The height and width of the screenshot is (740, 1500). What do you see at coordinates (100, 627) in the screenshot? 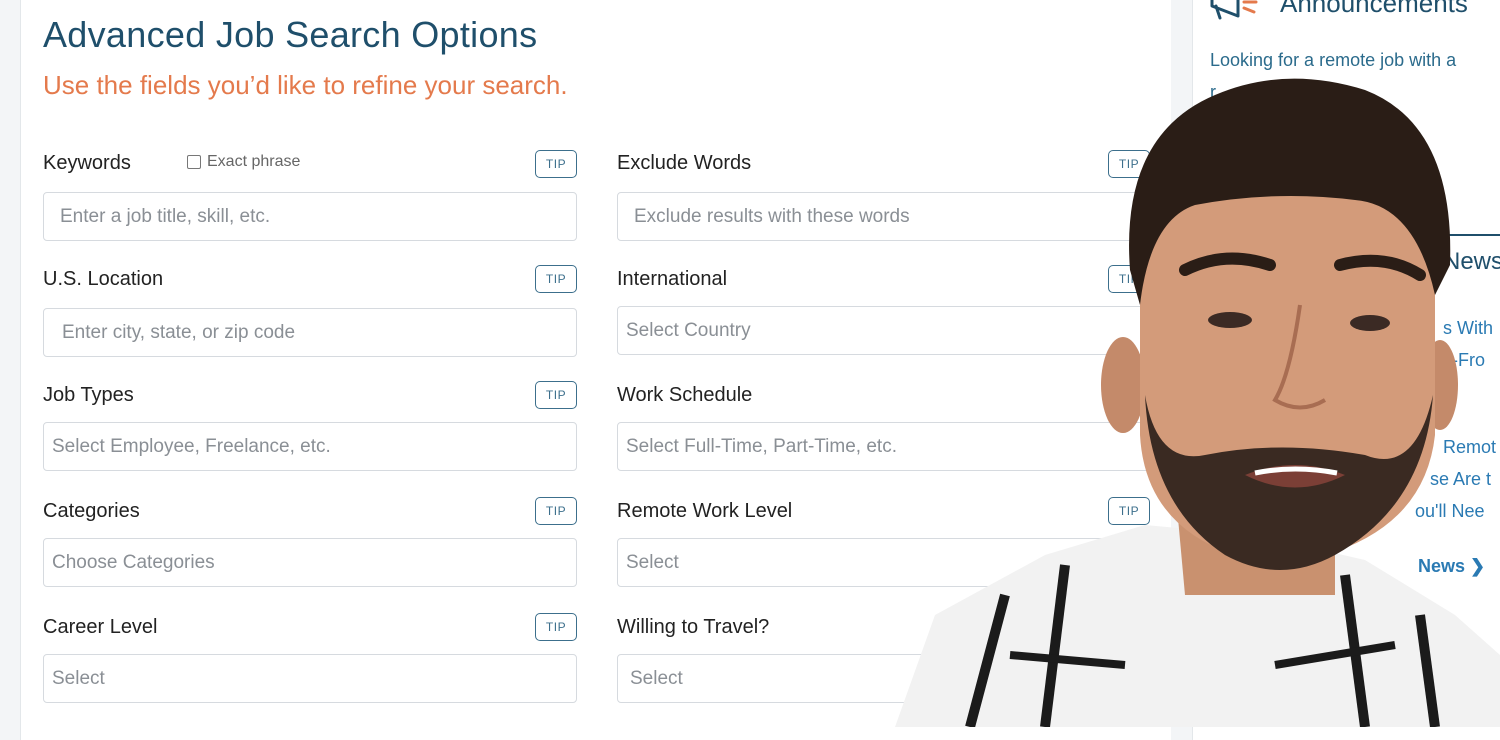
I see `career-level-label: Career Level` at bounding box center [100, 627].